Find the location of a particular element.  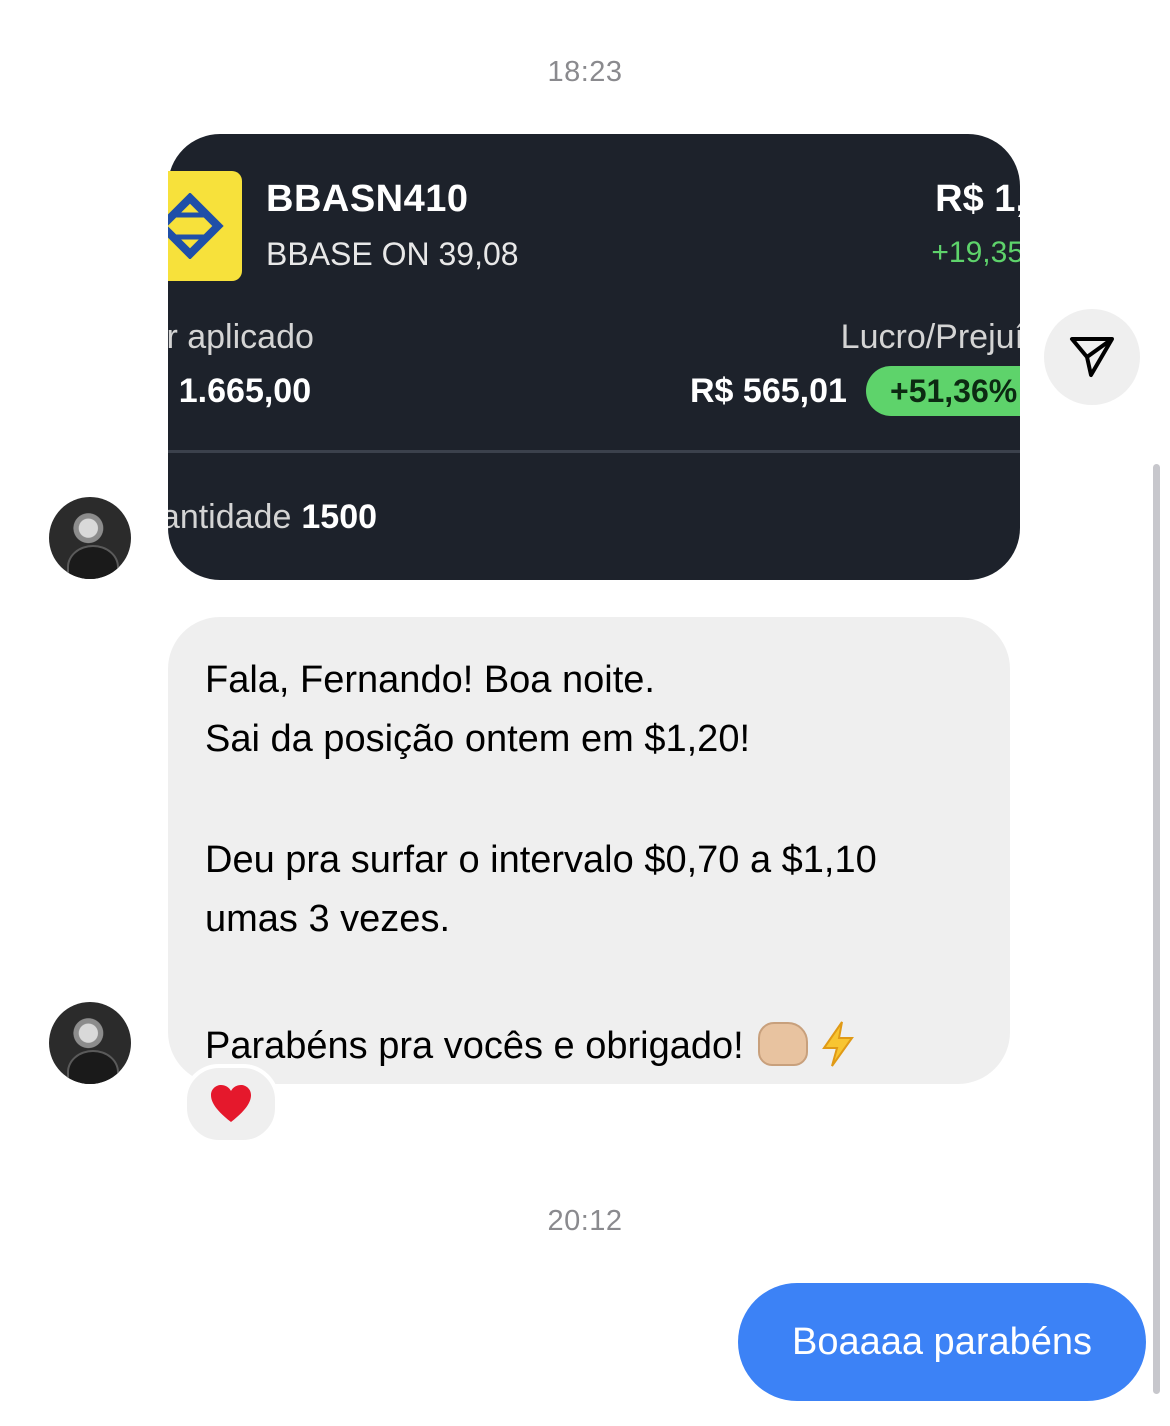

message-line: Sai da posição ontem em $1,20! is located at coordinates (478, 739).